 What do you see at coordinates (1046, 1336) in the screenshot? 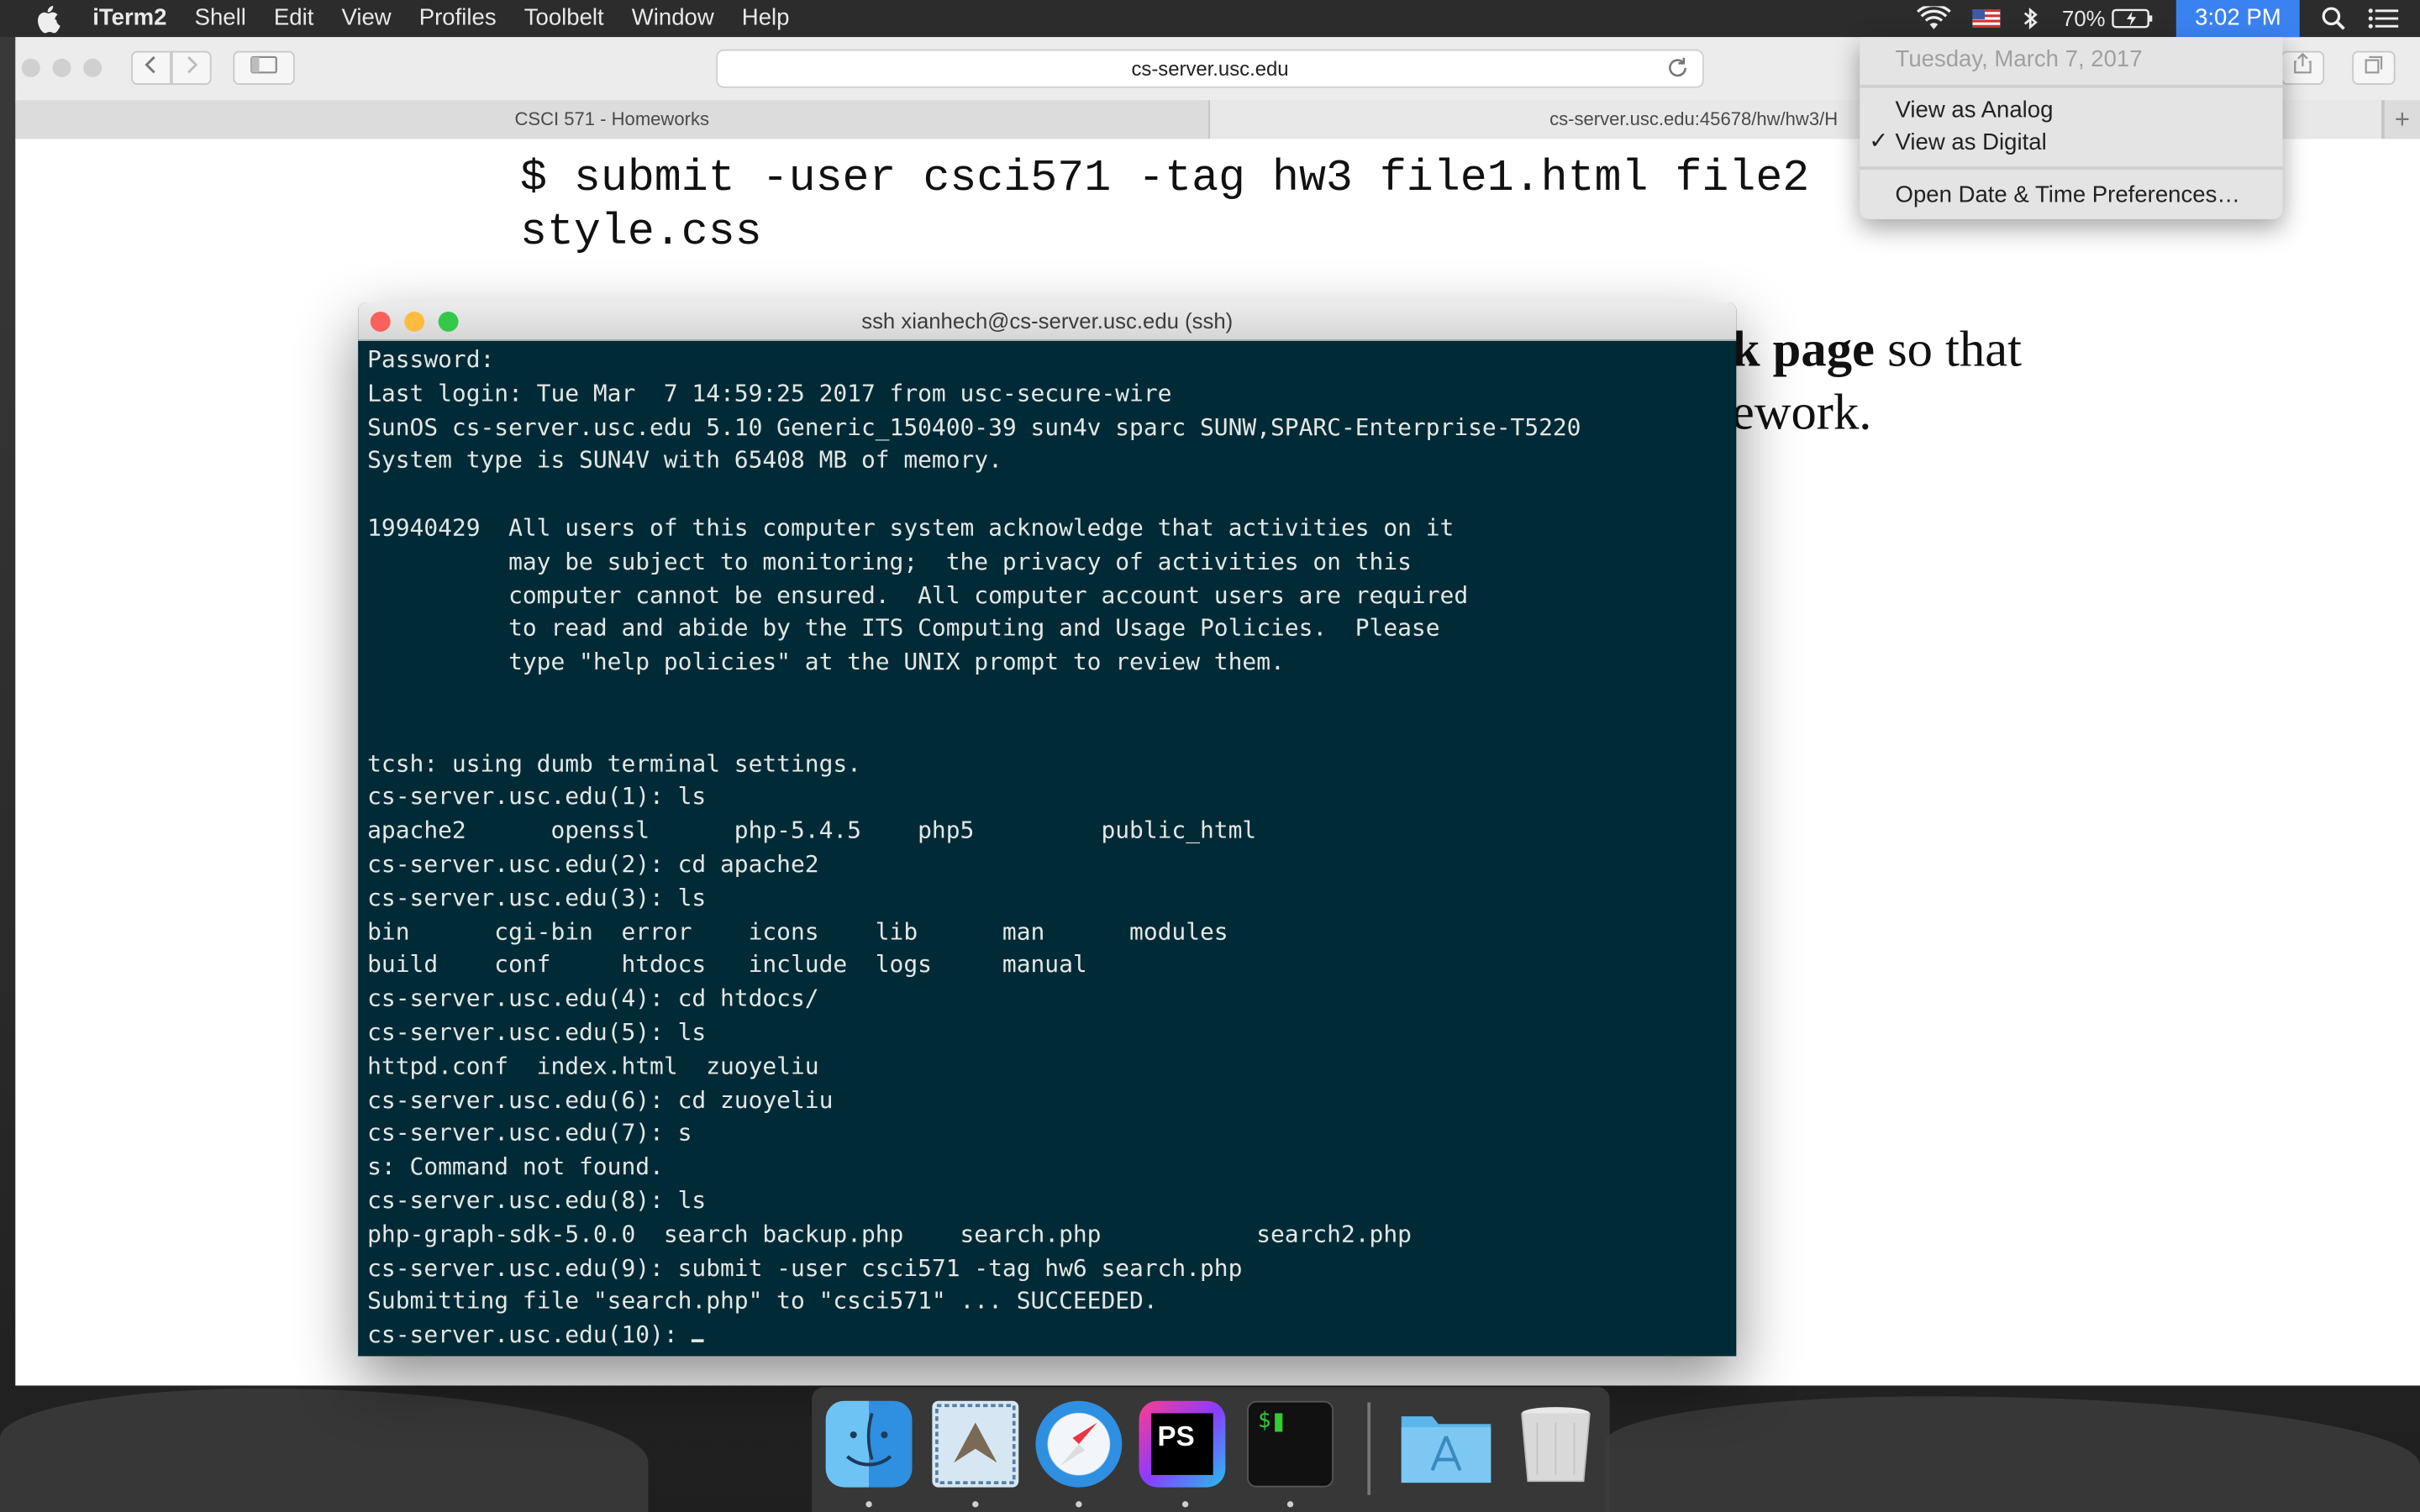
I see `terminal-line: cs-server.usc.edu(10):` at bounding box center [1046, 1336].